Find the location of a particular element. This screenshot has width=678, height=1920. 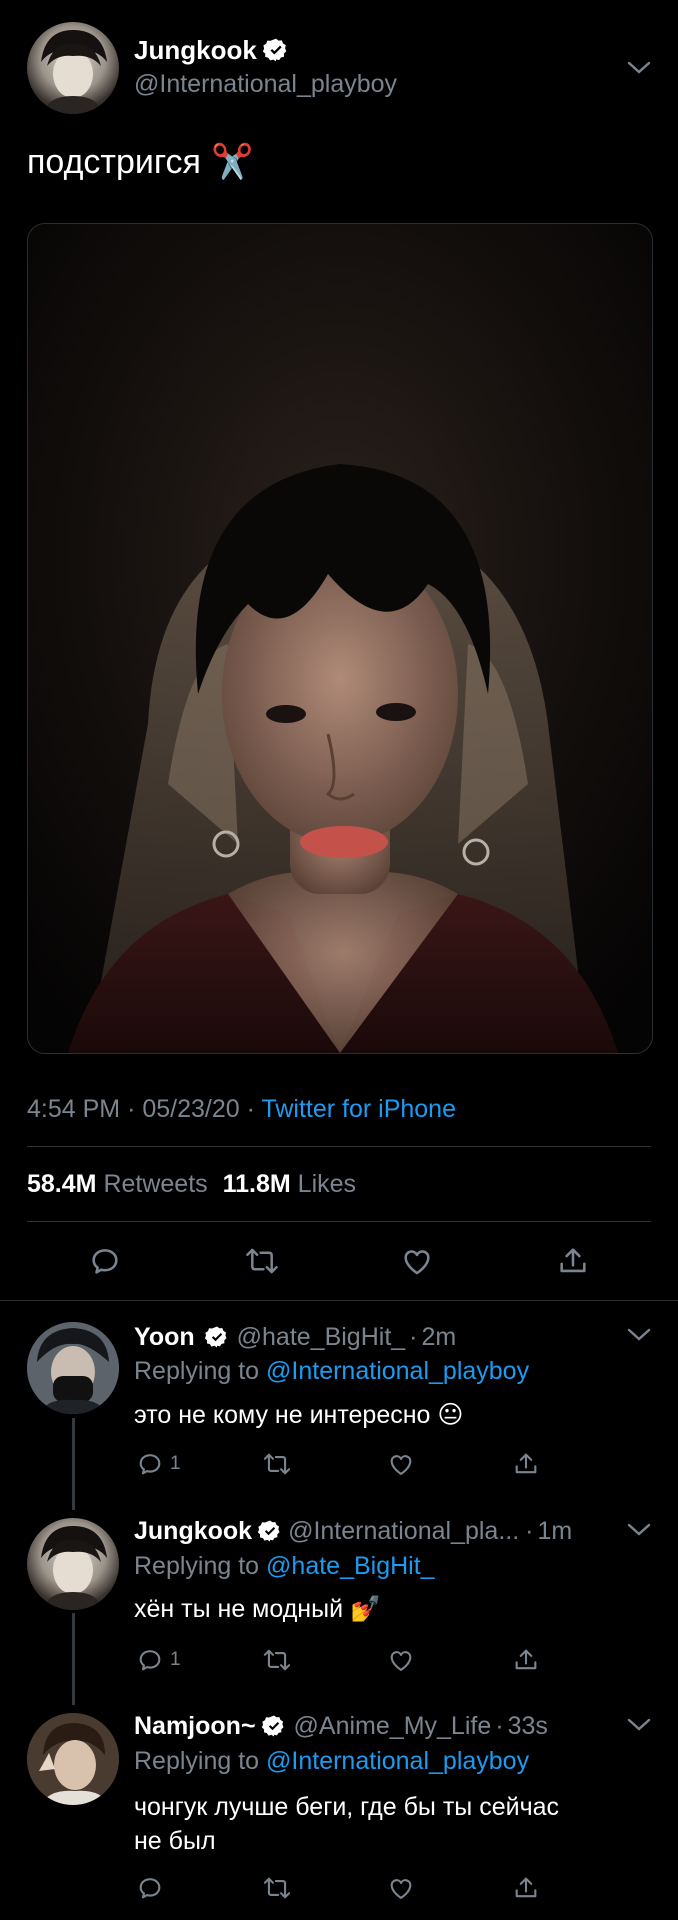

replying-to-link: @hate_BigHit_ is located at coordinates (350, 1566).